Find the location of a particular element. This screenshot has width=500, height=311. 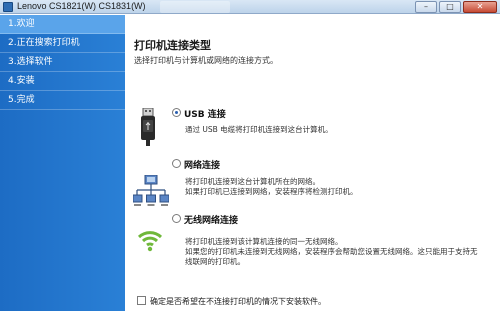

network-icon is located at coordinates (151, 190).